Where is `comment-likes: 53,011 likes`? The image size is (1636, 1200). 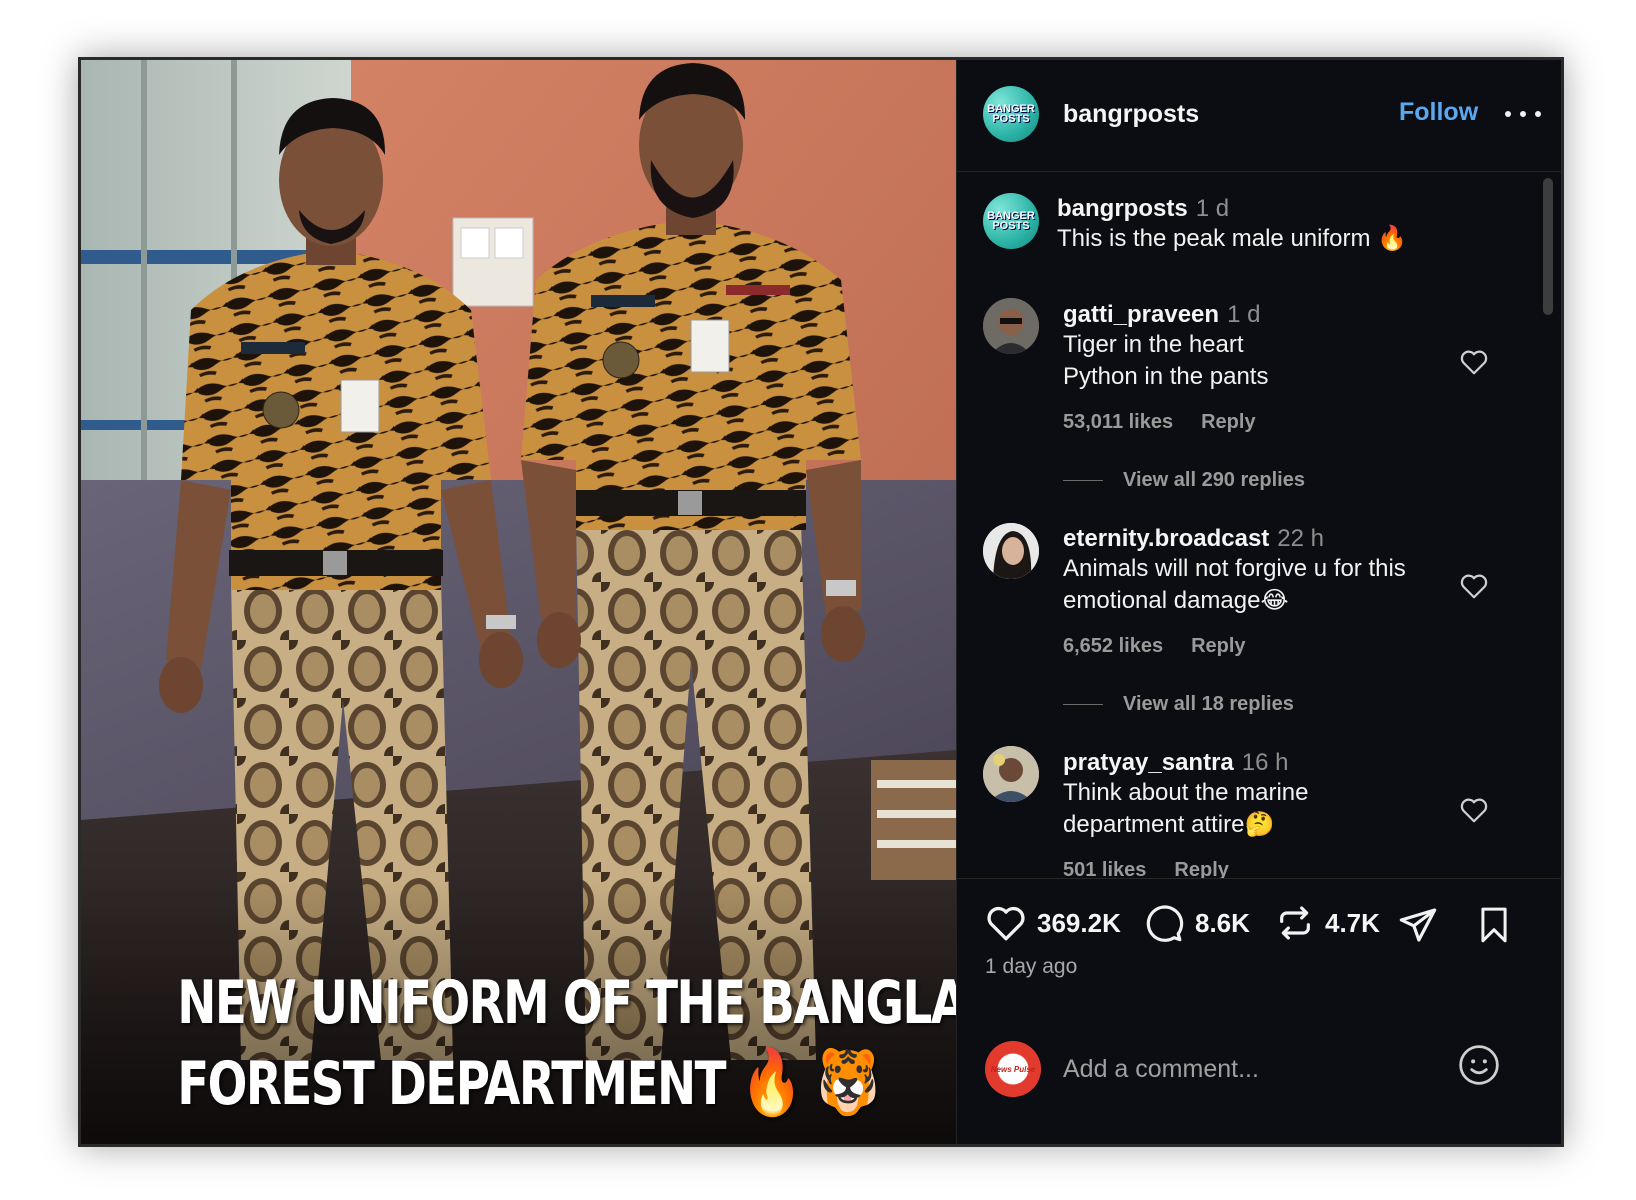 comment-likes: 53,011 likes is located at coordinates (1118, 422).